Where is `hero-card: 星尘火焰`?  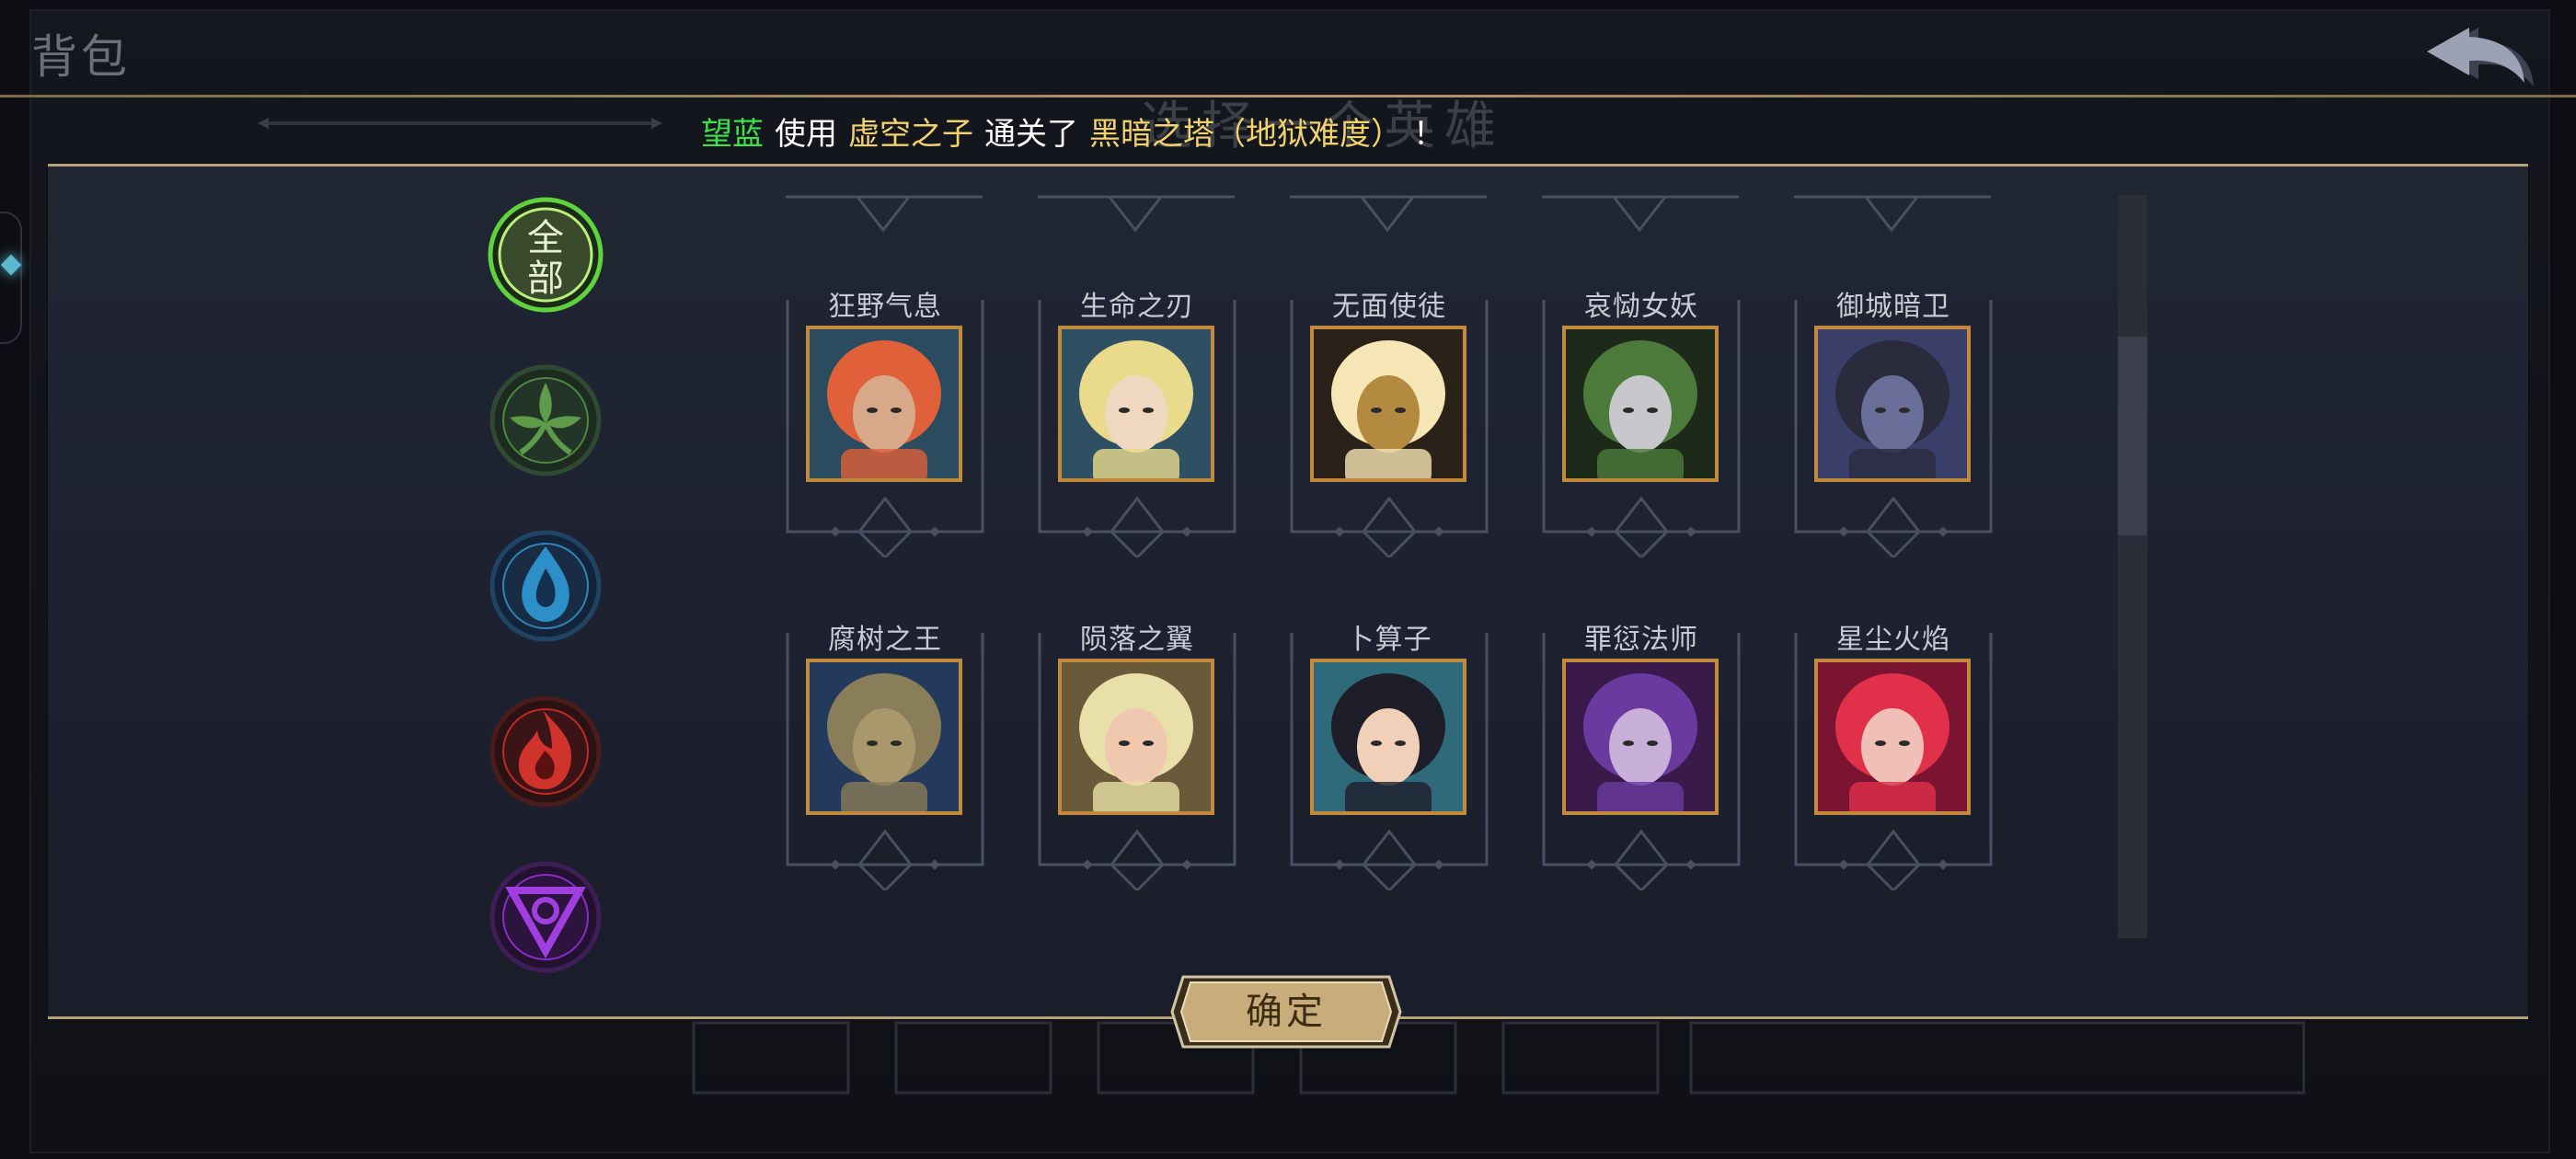
hero-card: 星尘火焰 is located at coordinates (1893, 757).